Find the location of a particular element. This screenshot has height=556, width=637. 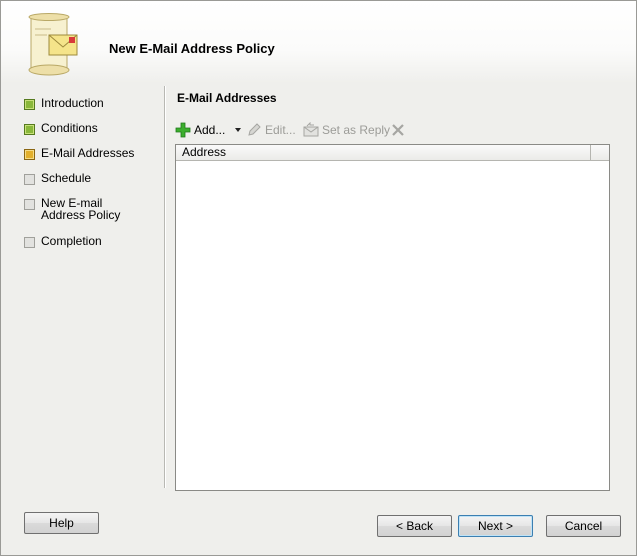

step-schedule: Schedule is located at coordinates (57, 178).